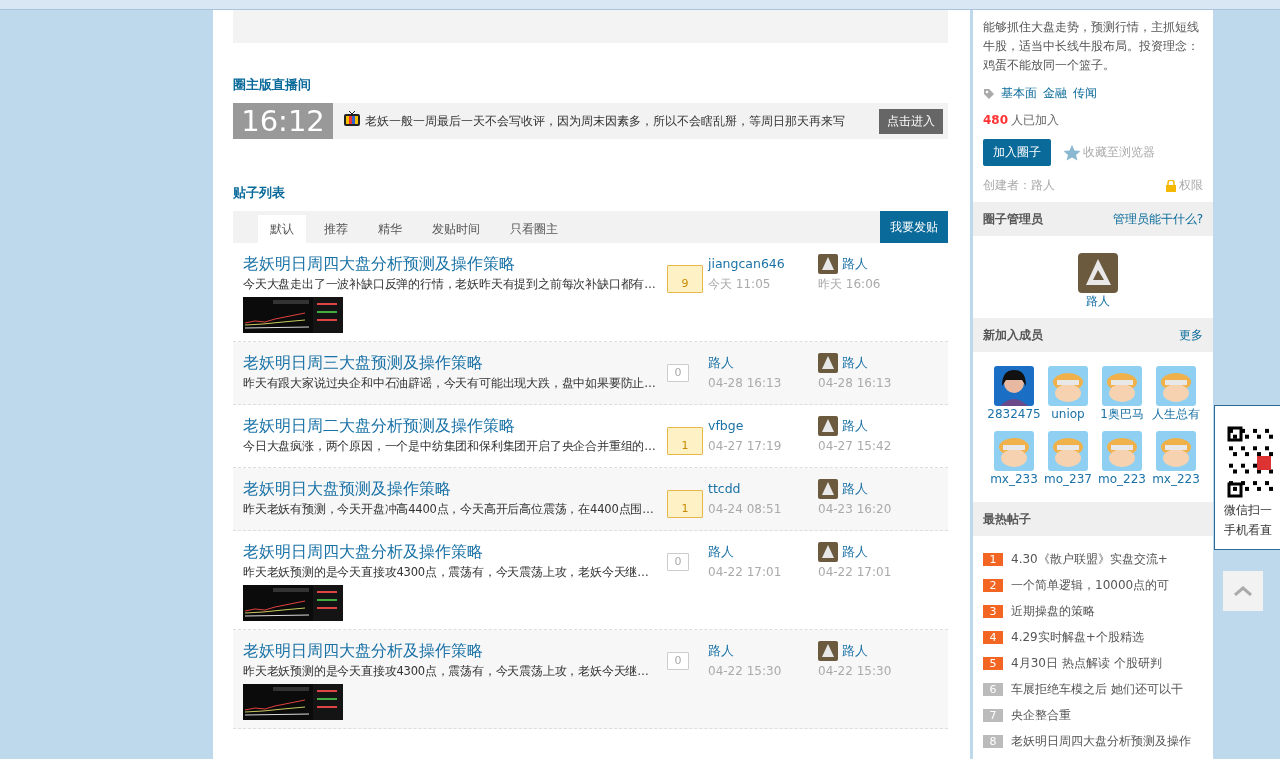  I want to click on reply-count: 9, so click(685, 279).